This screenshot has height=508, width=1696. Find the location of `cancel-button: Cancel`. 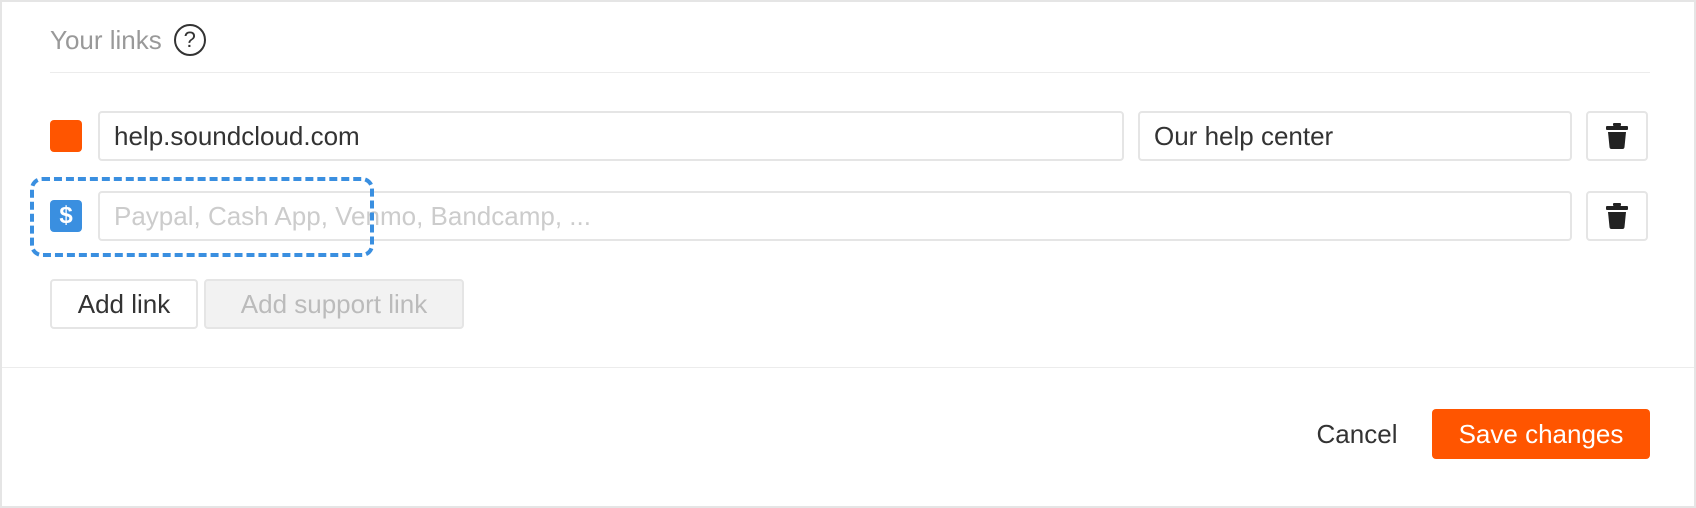

cancel-button: Cancel is located at coordinates (1357, 434).